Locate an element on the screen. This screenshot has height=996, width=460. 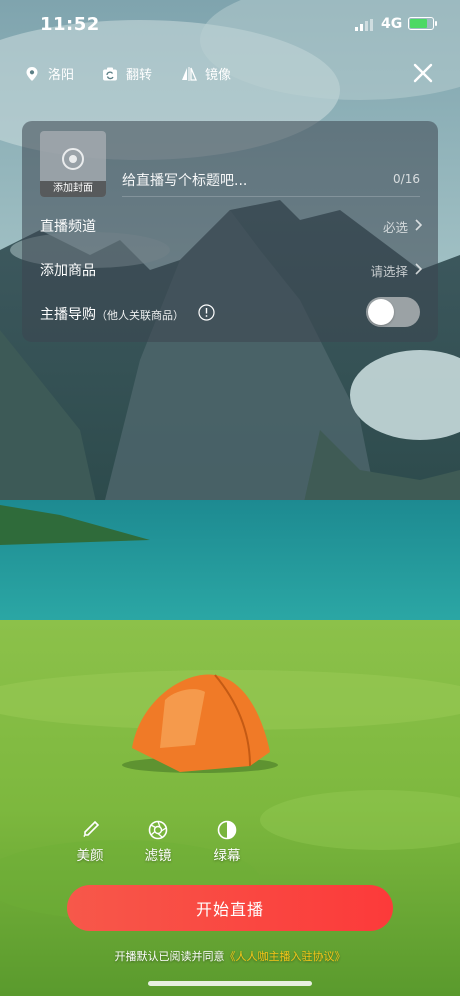
filter-label: 滤镜 is located at coordinates (158, 856).